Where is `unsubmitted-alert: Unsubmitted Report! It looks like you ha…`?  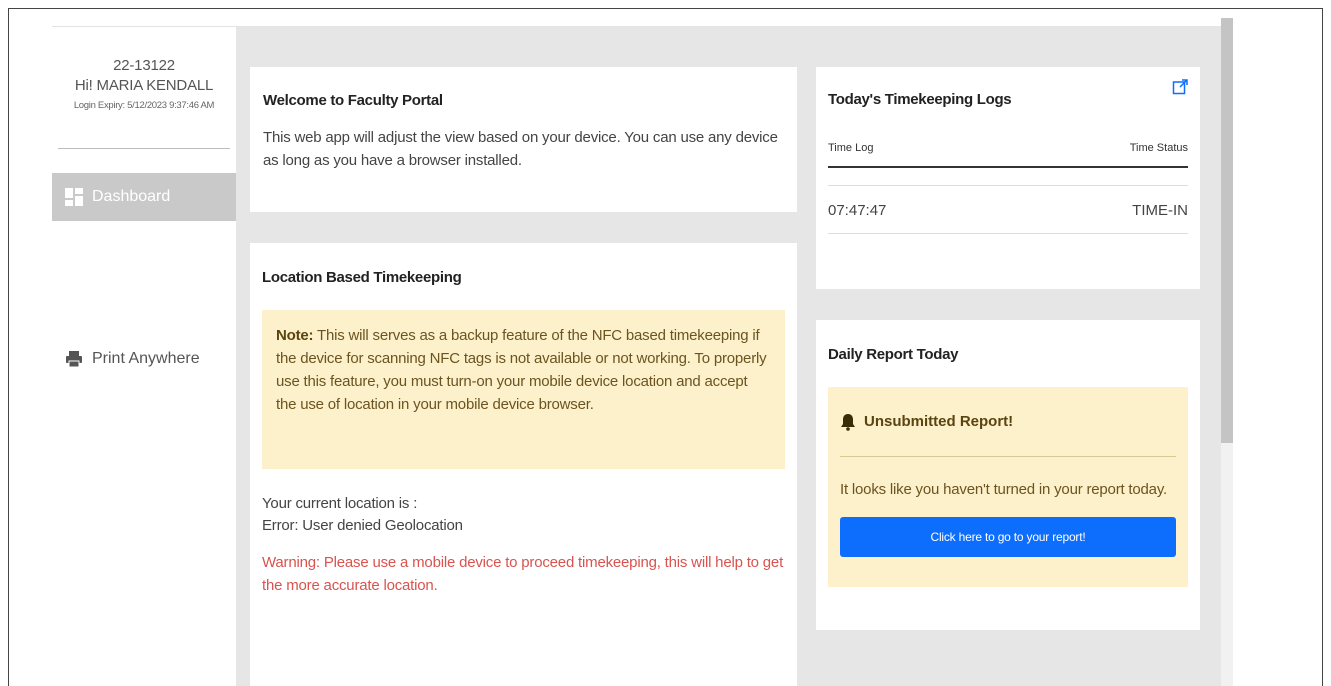 unsubmitted-alert: Unsubmitted Report! It looks like you ha… is located at coordinates (1008, 487).